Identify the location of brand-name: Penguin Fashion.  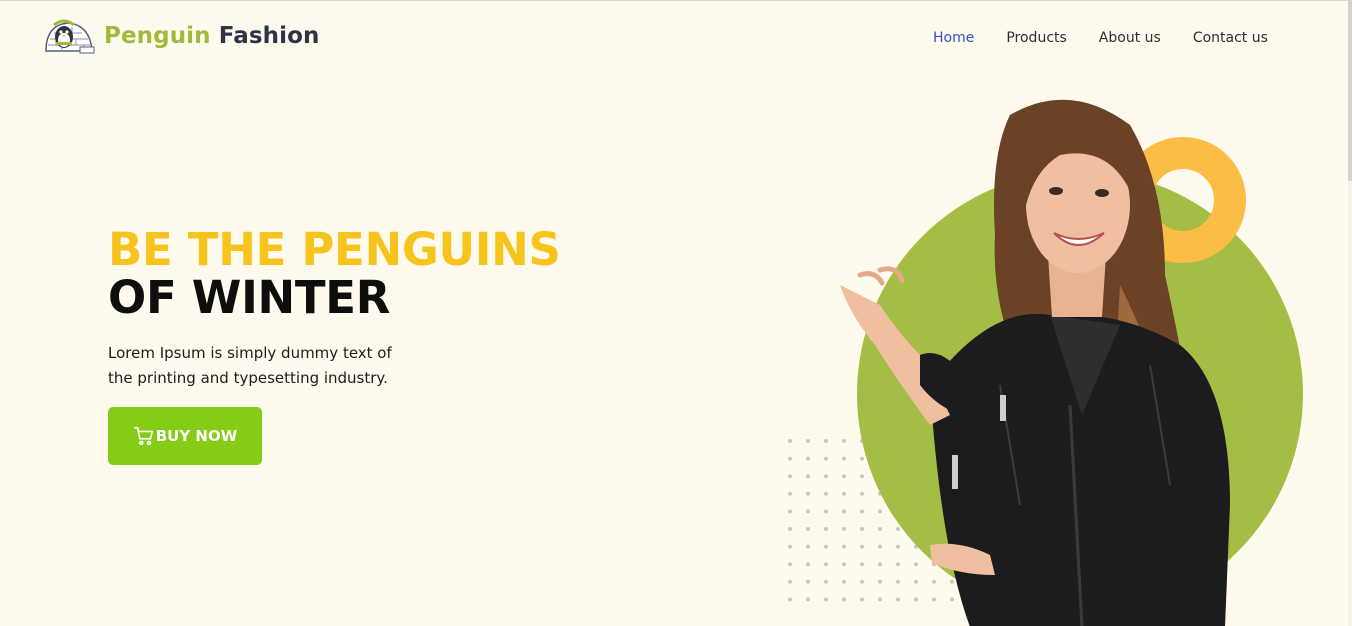
(211, 36).